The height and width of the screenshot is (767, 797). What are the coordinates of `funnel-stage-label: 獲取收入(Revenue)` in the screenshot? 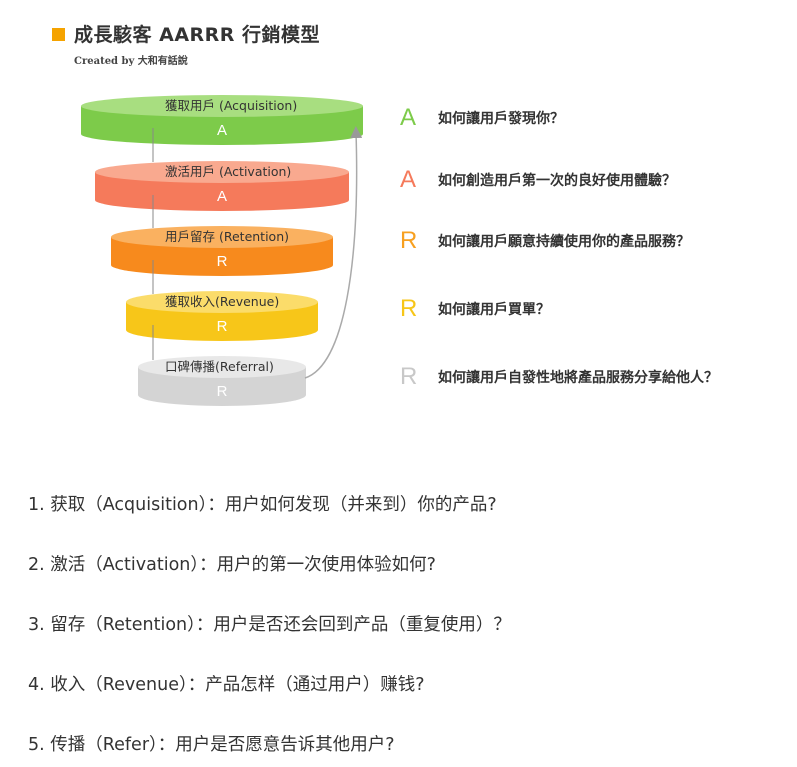 It's located at (222, 301).